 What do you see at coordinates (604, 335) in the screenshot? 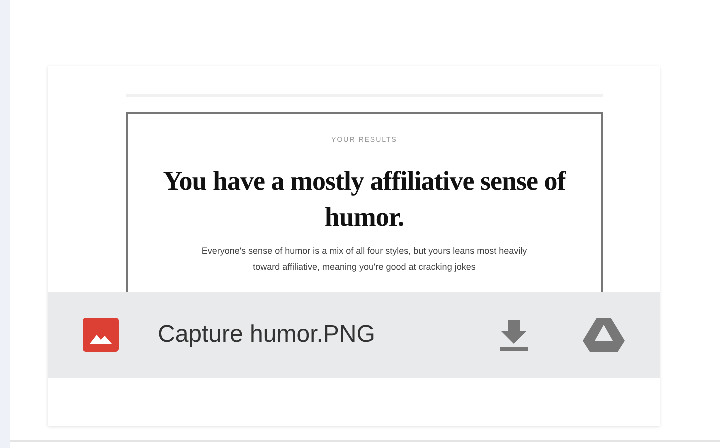
I see `triangle-icon` at bounding box center [604, 335].